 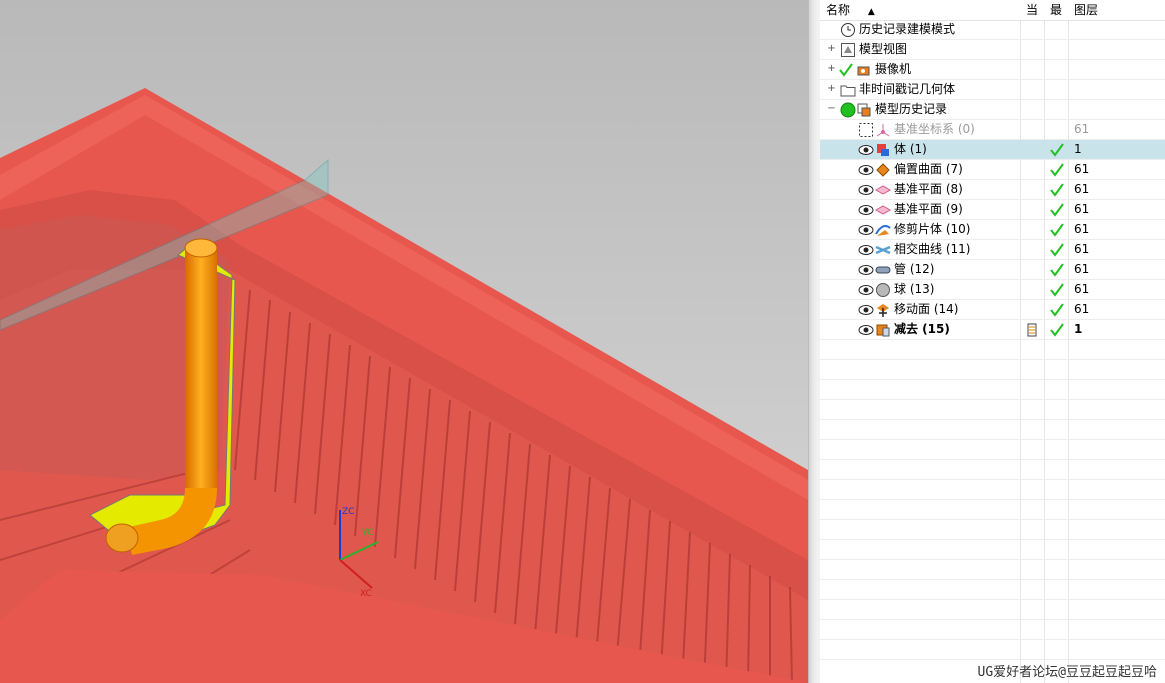 I want to click on tree-node-label: 减去 (15), so click(x=922, y=329).